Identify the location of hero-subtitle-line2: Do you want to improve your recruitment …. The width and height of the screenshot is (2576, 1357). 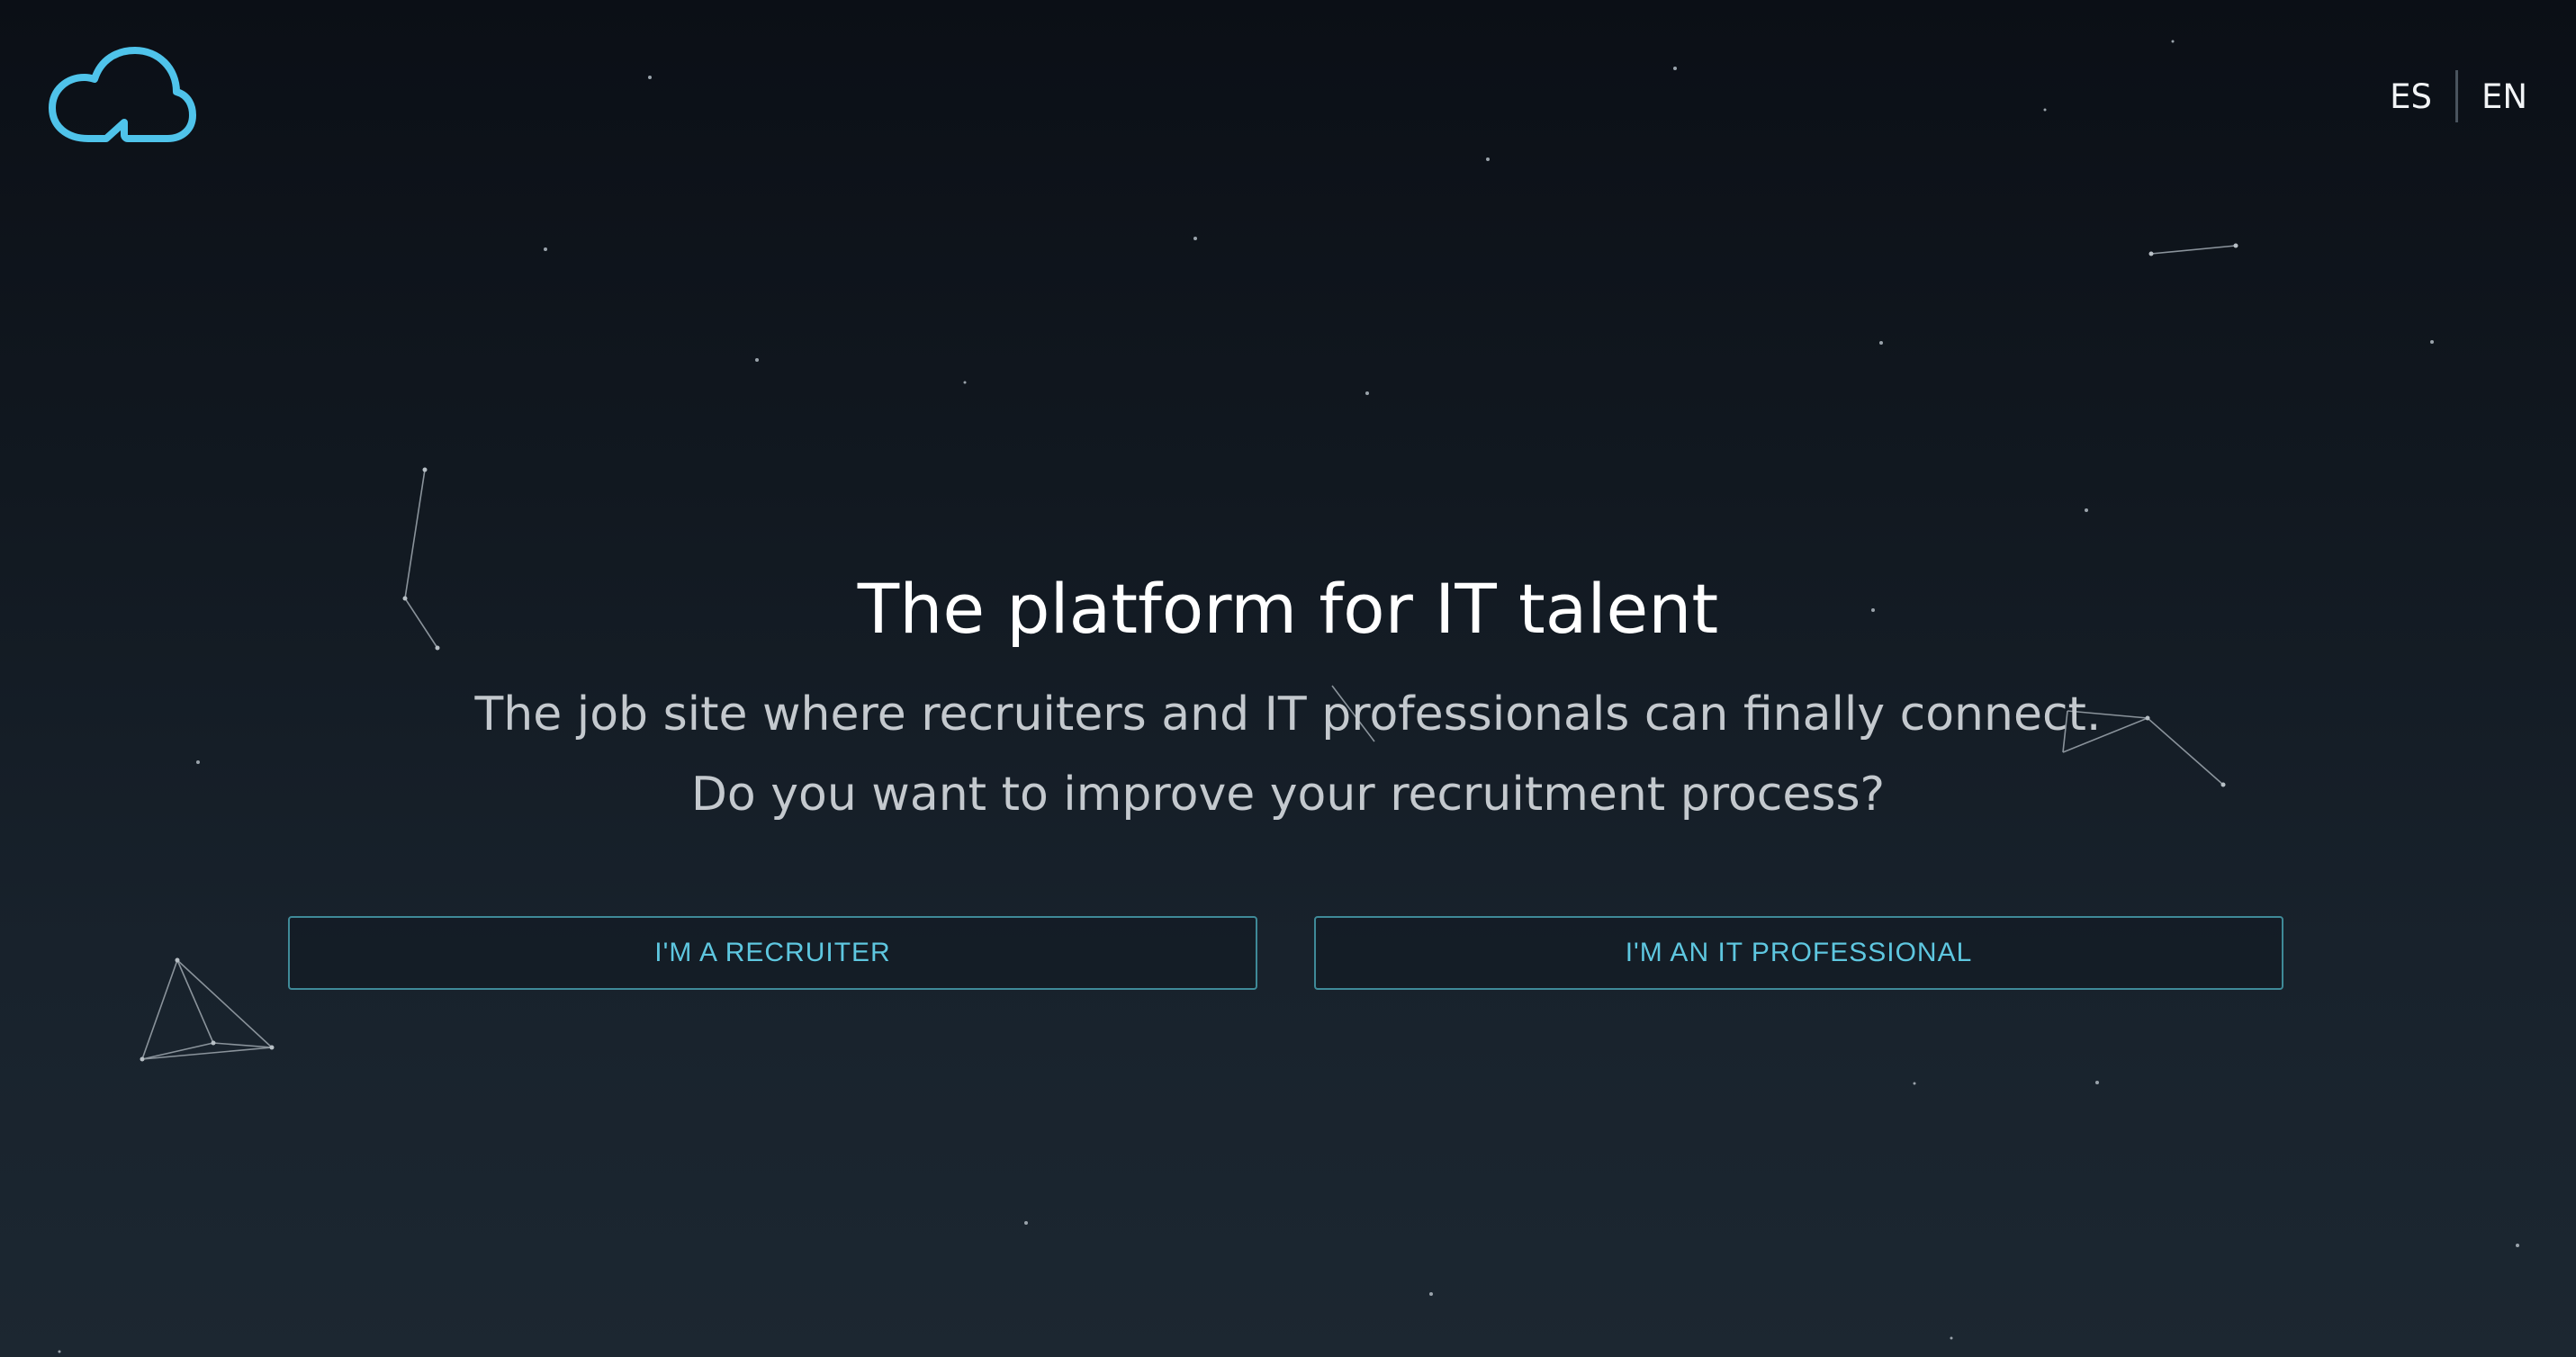
(1288, 795).